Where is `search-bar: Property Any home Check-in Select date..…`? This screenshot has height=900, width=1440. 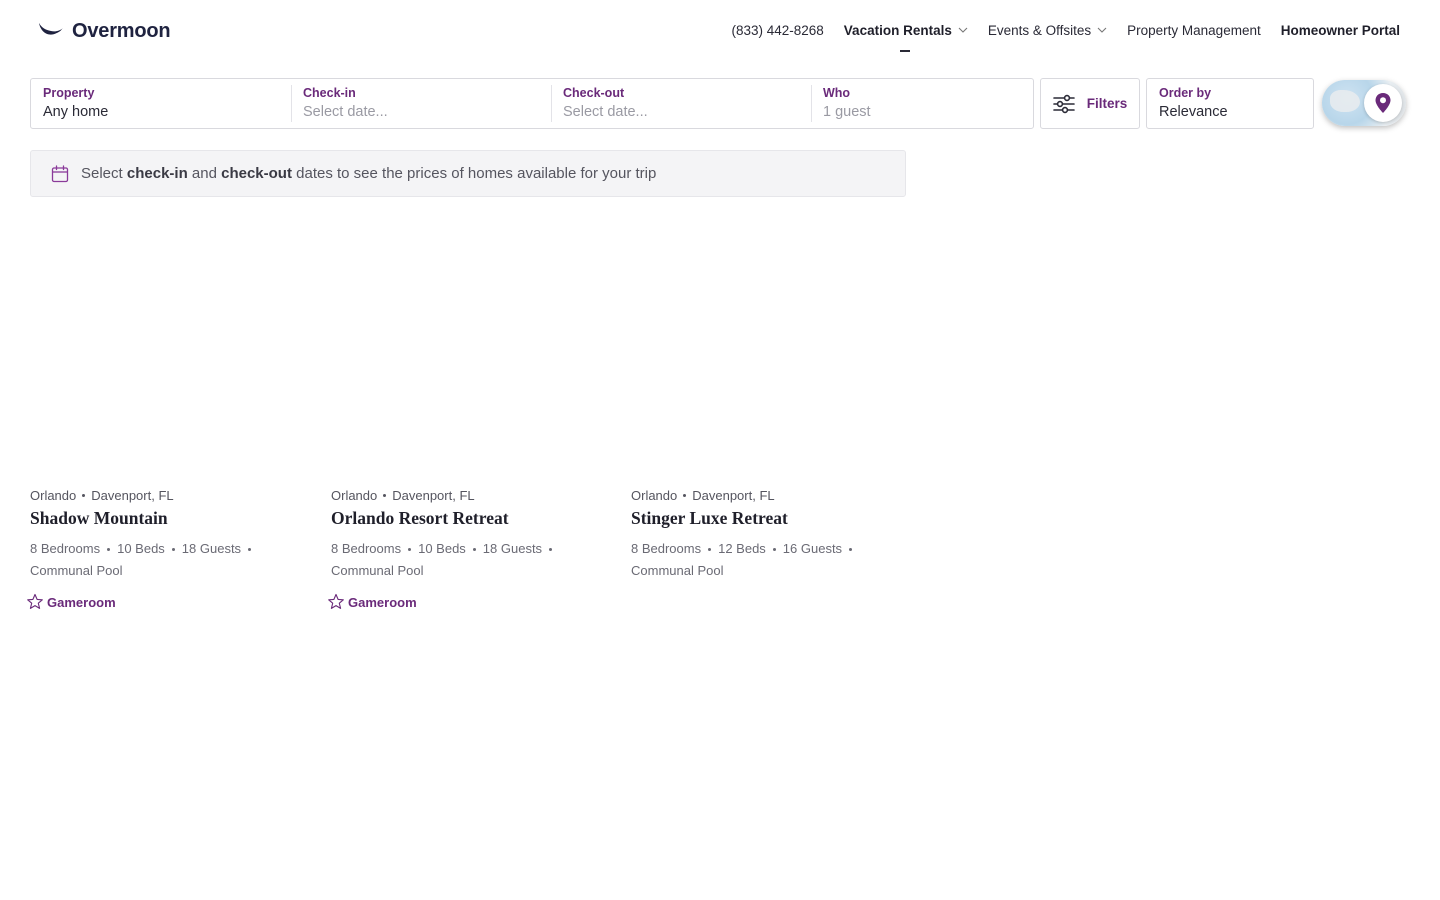 search-bar: Property Any home Check-in Select date..… is located at coordinates (532, 103).